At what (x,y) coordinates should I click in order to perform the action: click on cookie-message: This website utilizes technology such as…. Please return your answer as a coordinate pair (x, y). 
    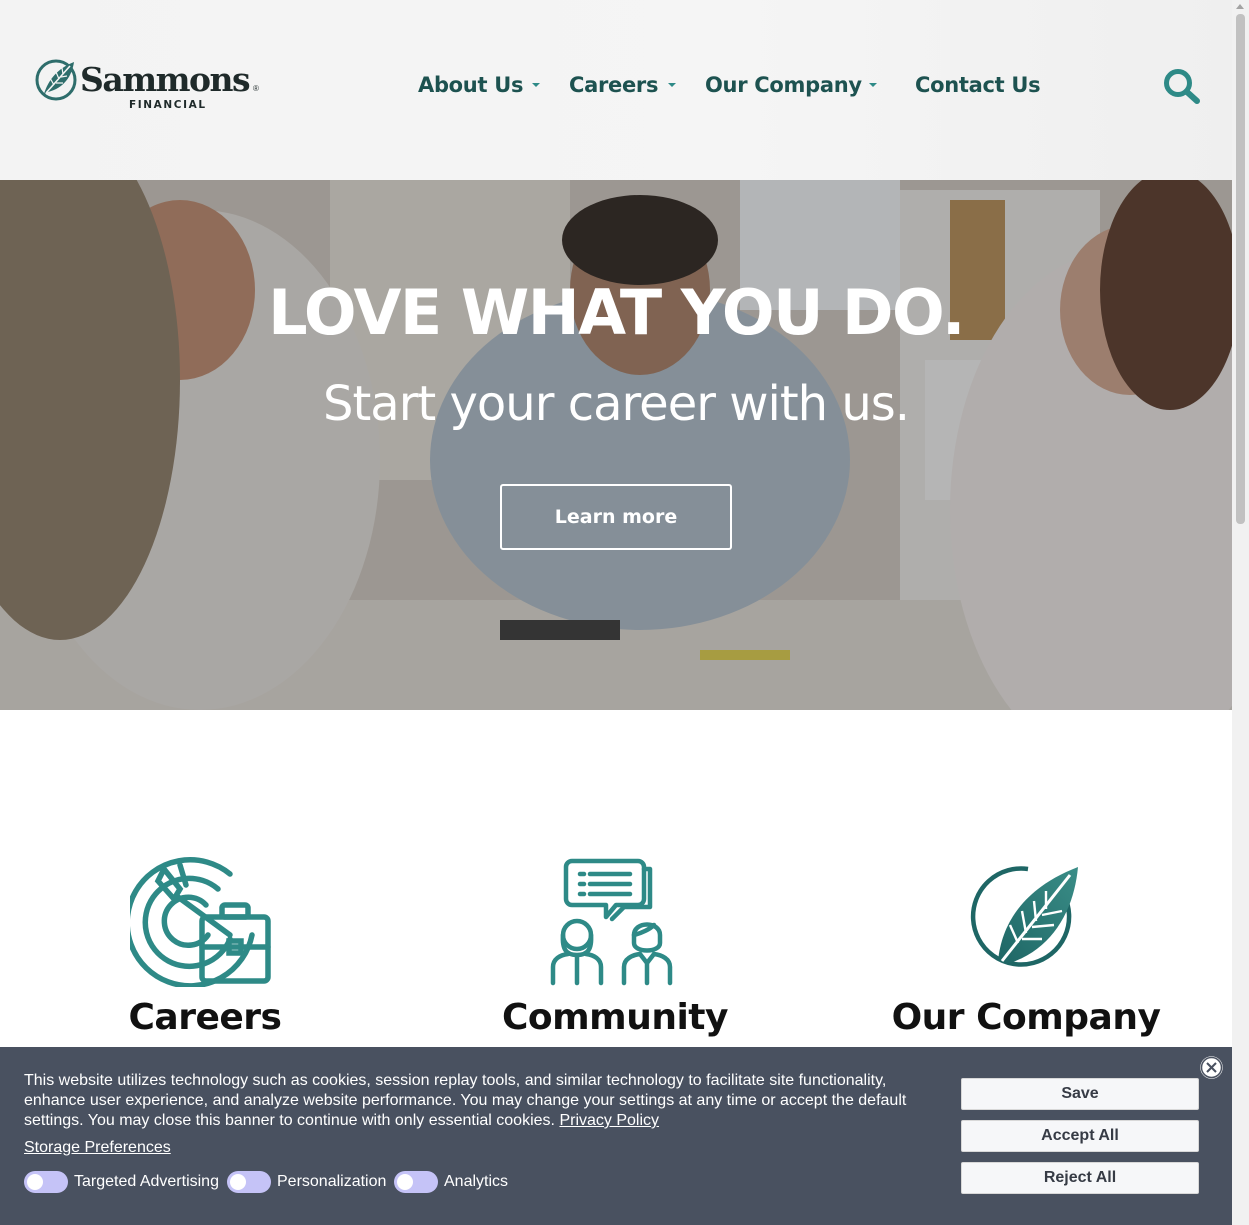
    Looking at the image, I should click on (474, 1101).